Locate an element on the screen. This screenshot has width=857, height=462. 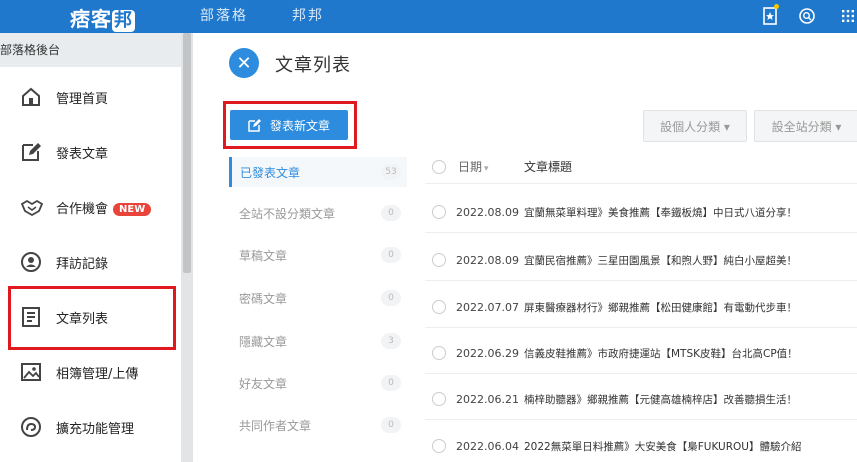
category-count: 53 is located at coordinates (391, 172).